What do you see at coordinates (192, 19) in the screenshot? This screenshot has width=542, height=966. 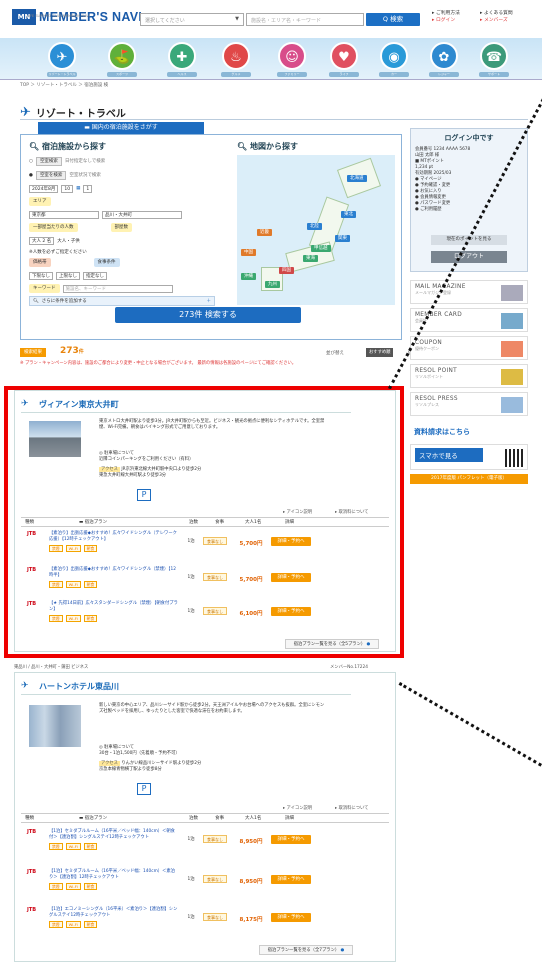 I see `category-select: 選択してください ▼` at bounding box center [192, 19].